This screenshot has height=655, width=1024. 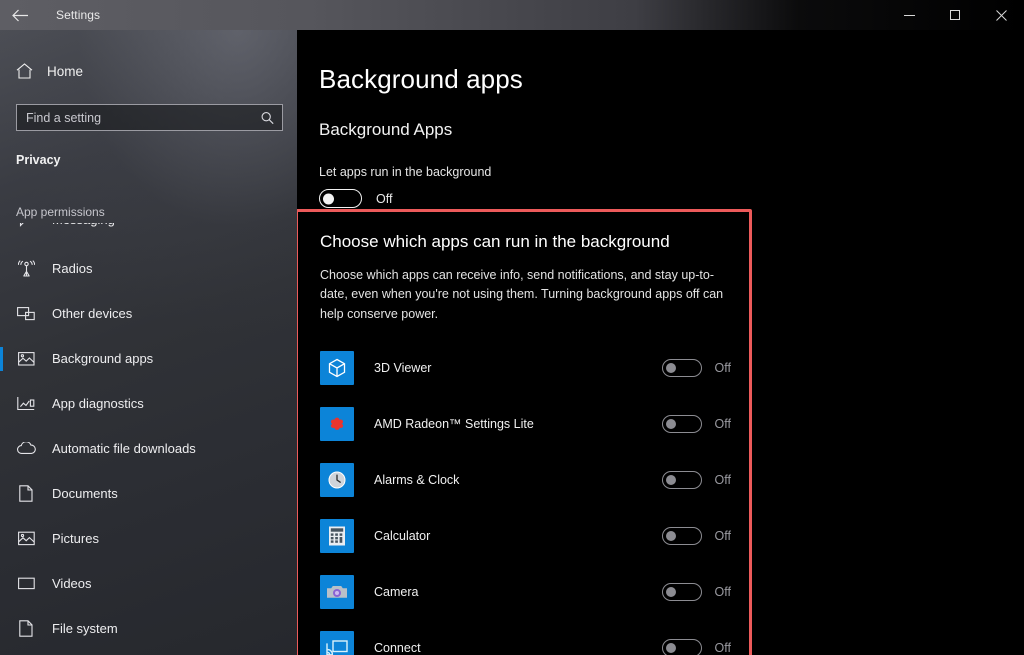 What do you see at coordinates (386, 129) in the screenshot?
I see `section-heading: Background Apps` at bounding box center [386, 129].